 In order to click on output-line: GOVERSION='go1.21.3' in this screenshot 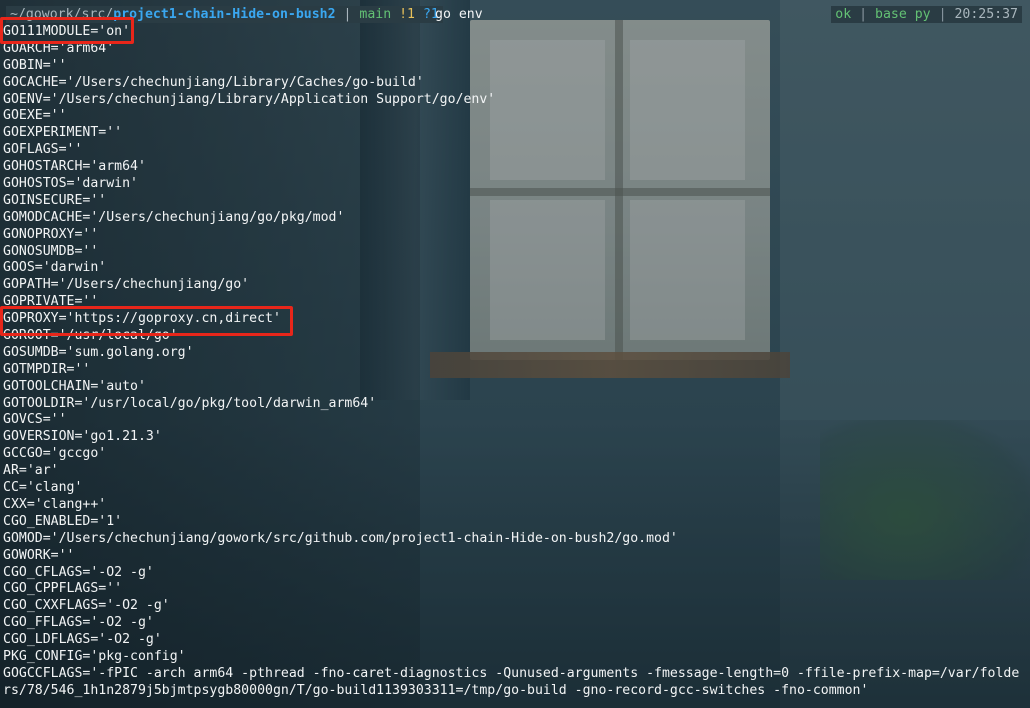, I will do `click(82, 437)`.